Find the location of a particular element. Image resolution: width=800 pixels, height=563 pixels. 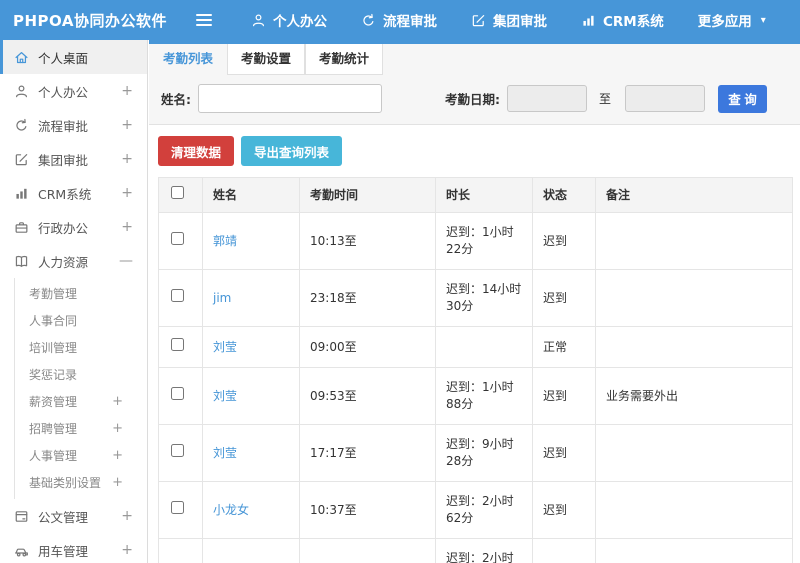

search-button: 查 询 is located at coordinates (743, 98).